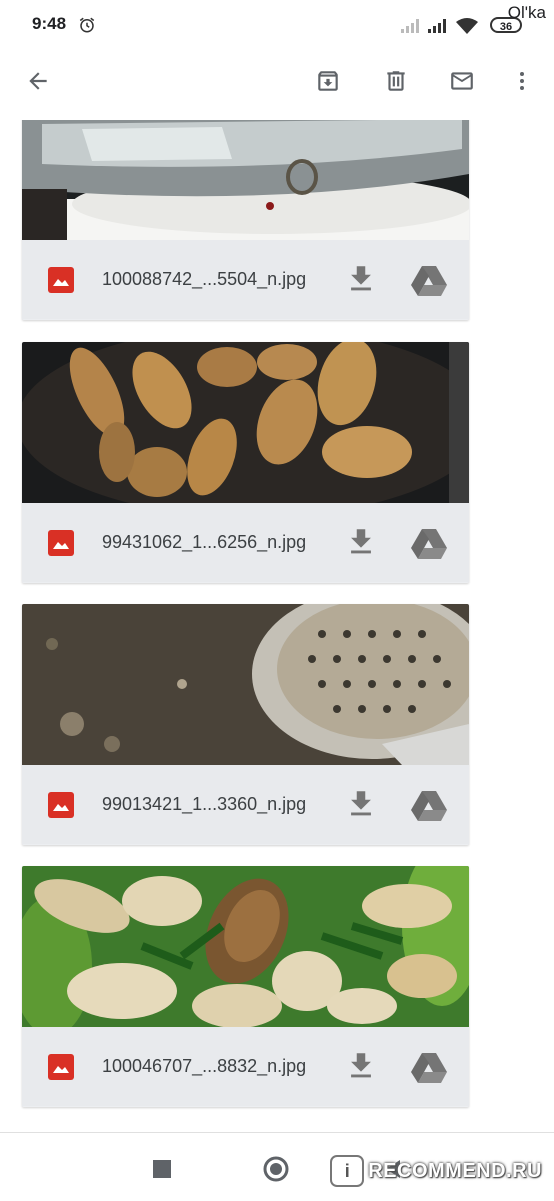  I want to click on wifi-icon, so click(467, 26).